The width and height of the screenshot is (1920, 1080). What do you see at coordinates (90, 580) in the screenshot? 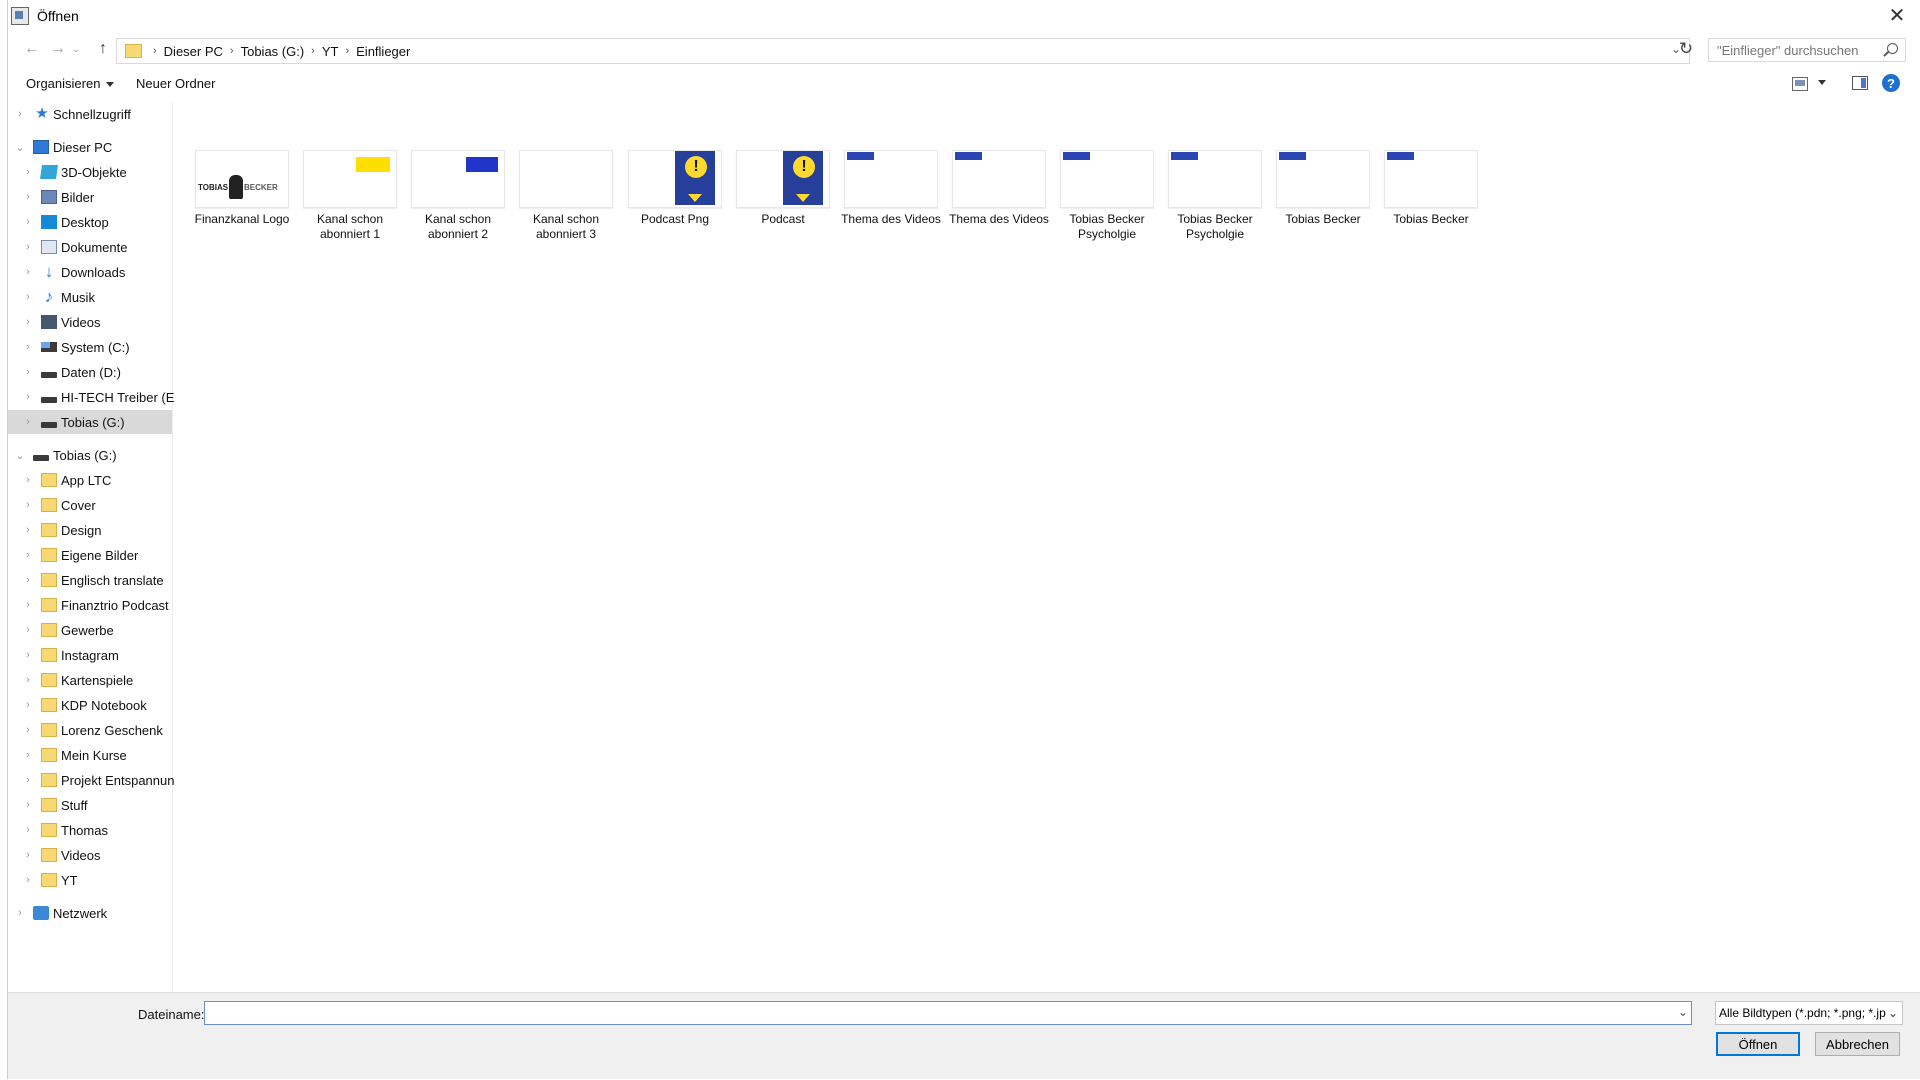
I see `sidebar-item-englisch-translate: › Englisch translate` at bounding box center [90, 580].